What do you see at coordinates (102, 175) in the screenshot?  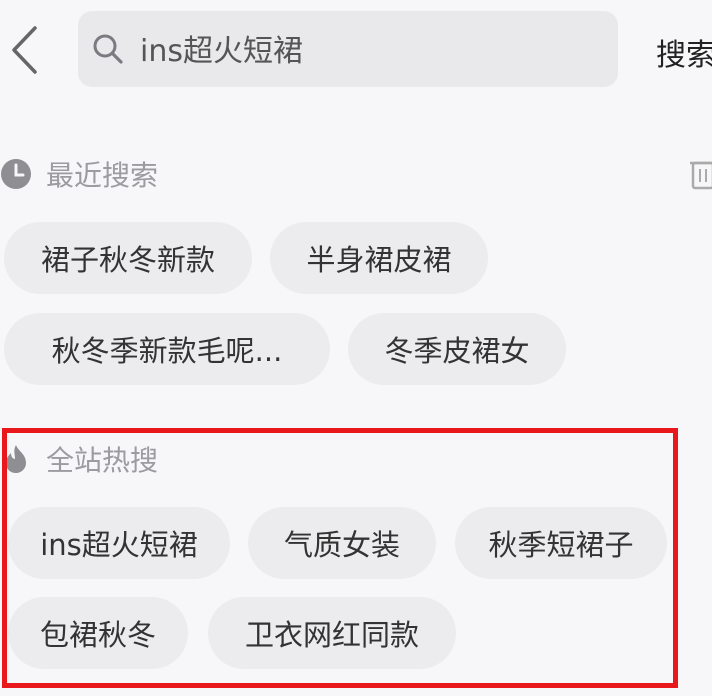 I see `recent-search-title: 最近搜索` at bounding box center [102, 175].